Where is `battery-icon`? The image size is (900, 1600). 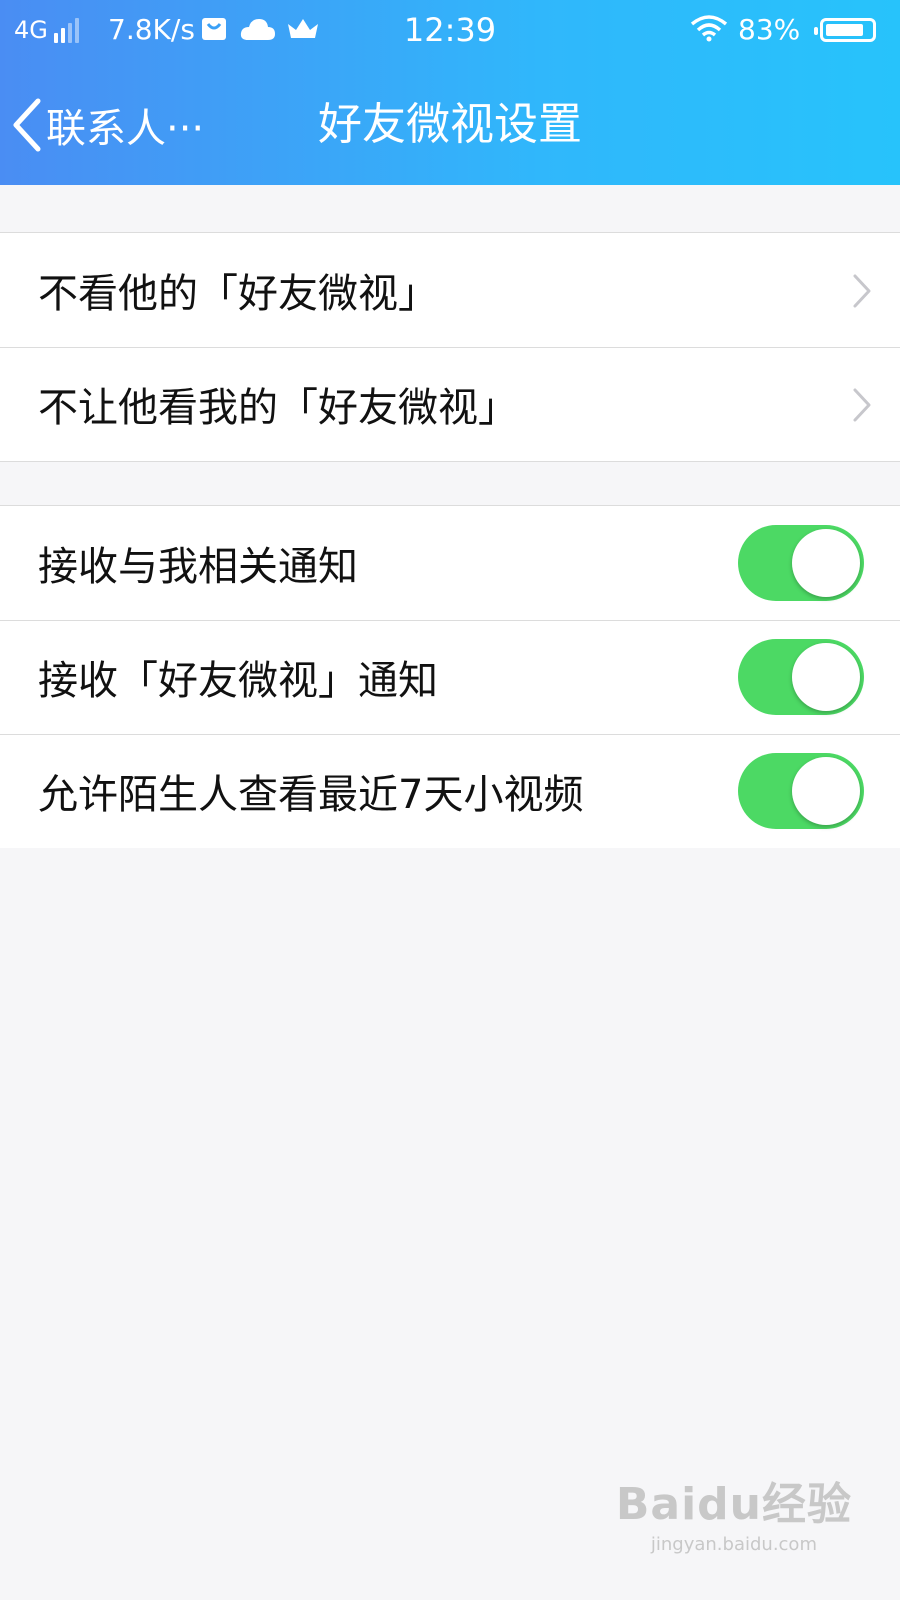
battery-icon is located at coordinates (844, 30).